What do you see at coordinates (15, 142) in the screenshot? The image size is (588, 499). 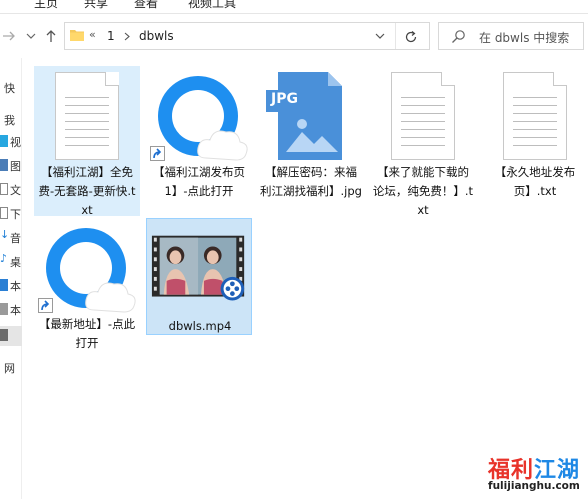 I see `nav-label: 视` at bounding box center [15, 142].